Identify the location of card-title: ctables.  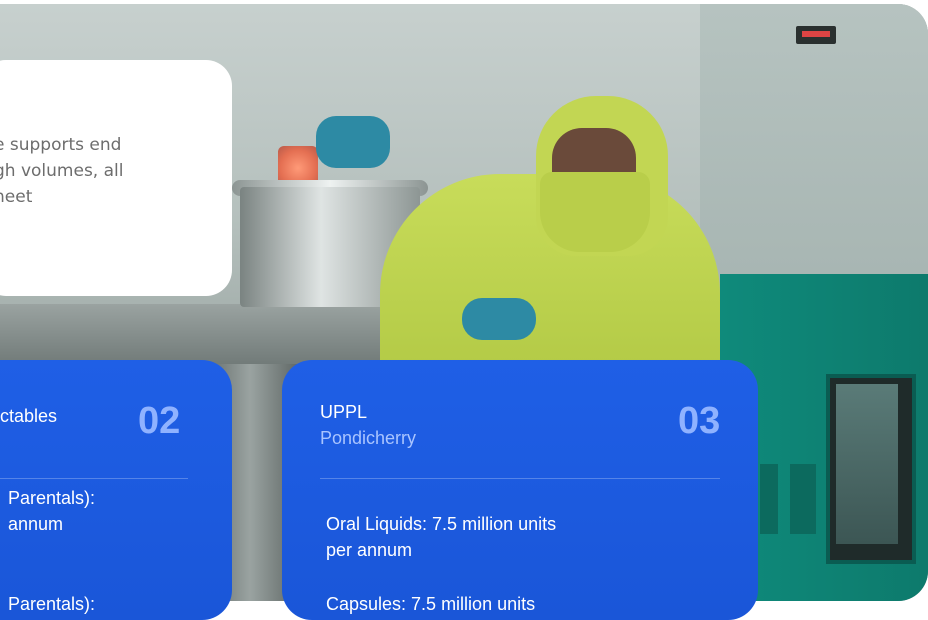
(29, 416).